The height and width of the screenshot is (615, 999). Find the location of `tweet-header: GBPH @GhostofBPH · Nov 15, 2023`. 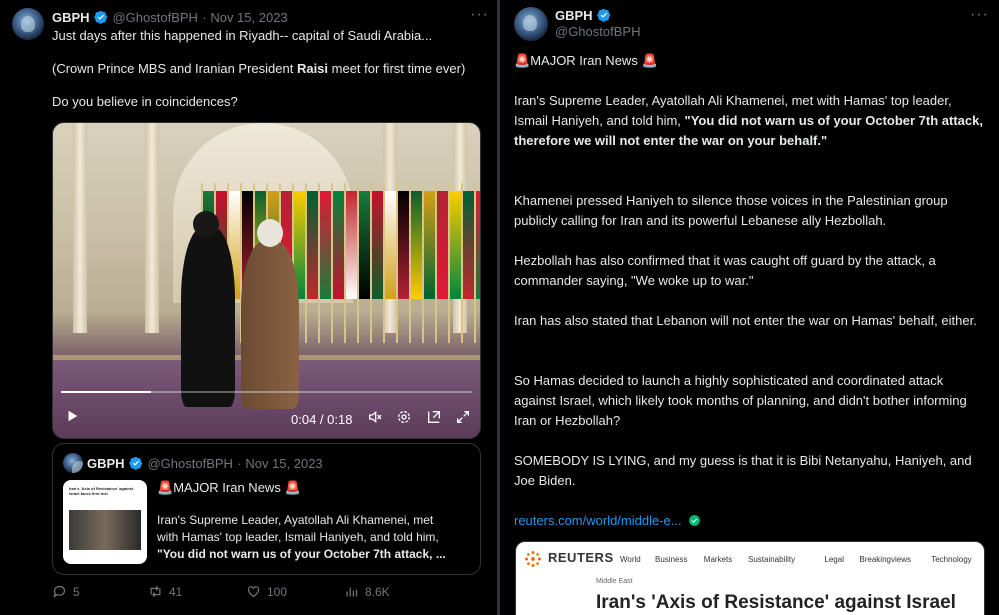

tweet-header: GBPH @GhostofBPH · Nov 15, 2023 is located at coordinates (170, 17).